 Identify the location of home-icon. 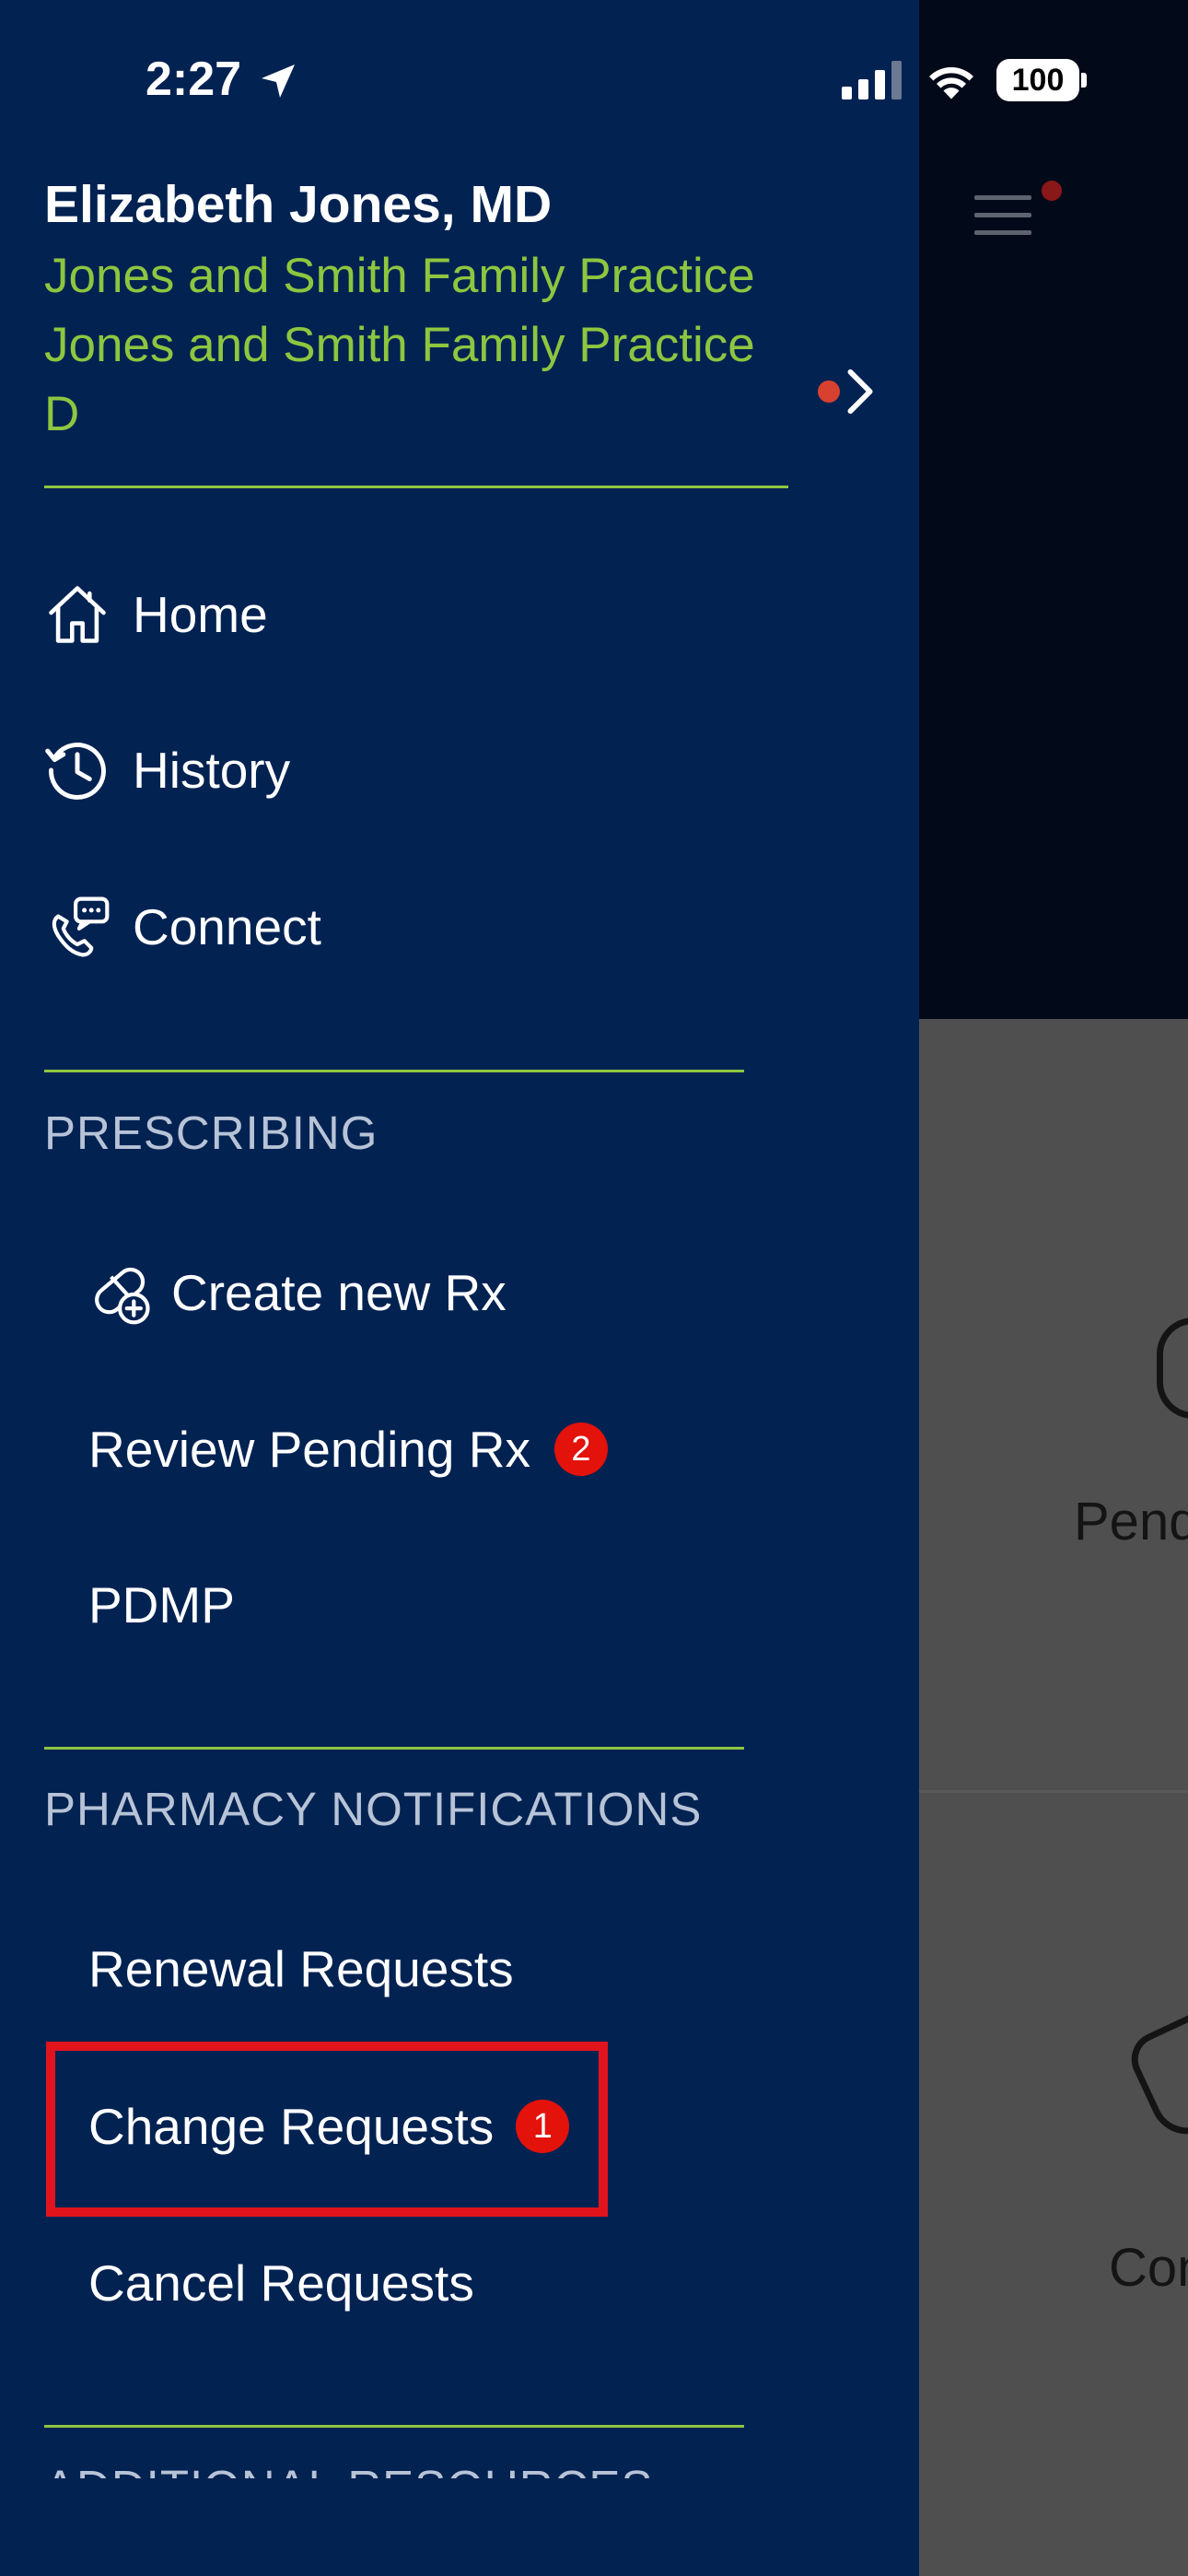
(77, 614).